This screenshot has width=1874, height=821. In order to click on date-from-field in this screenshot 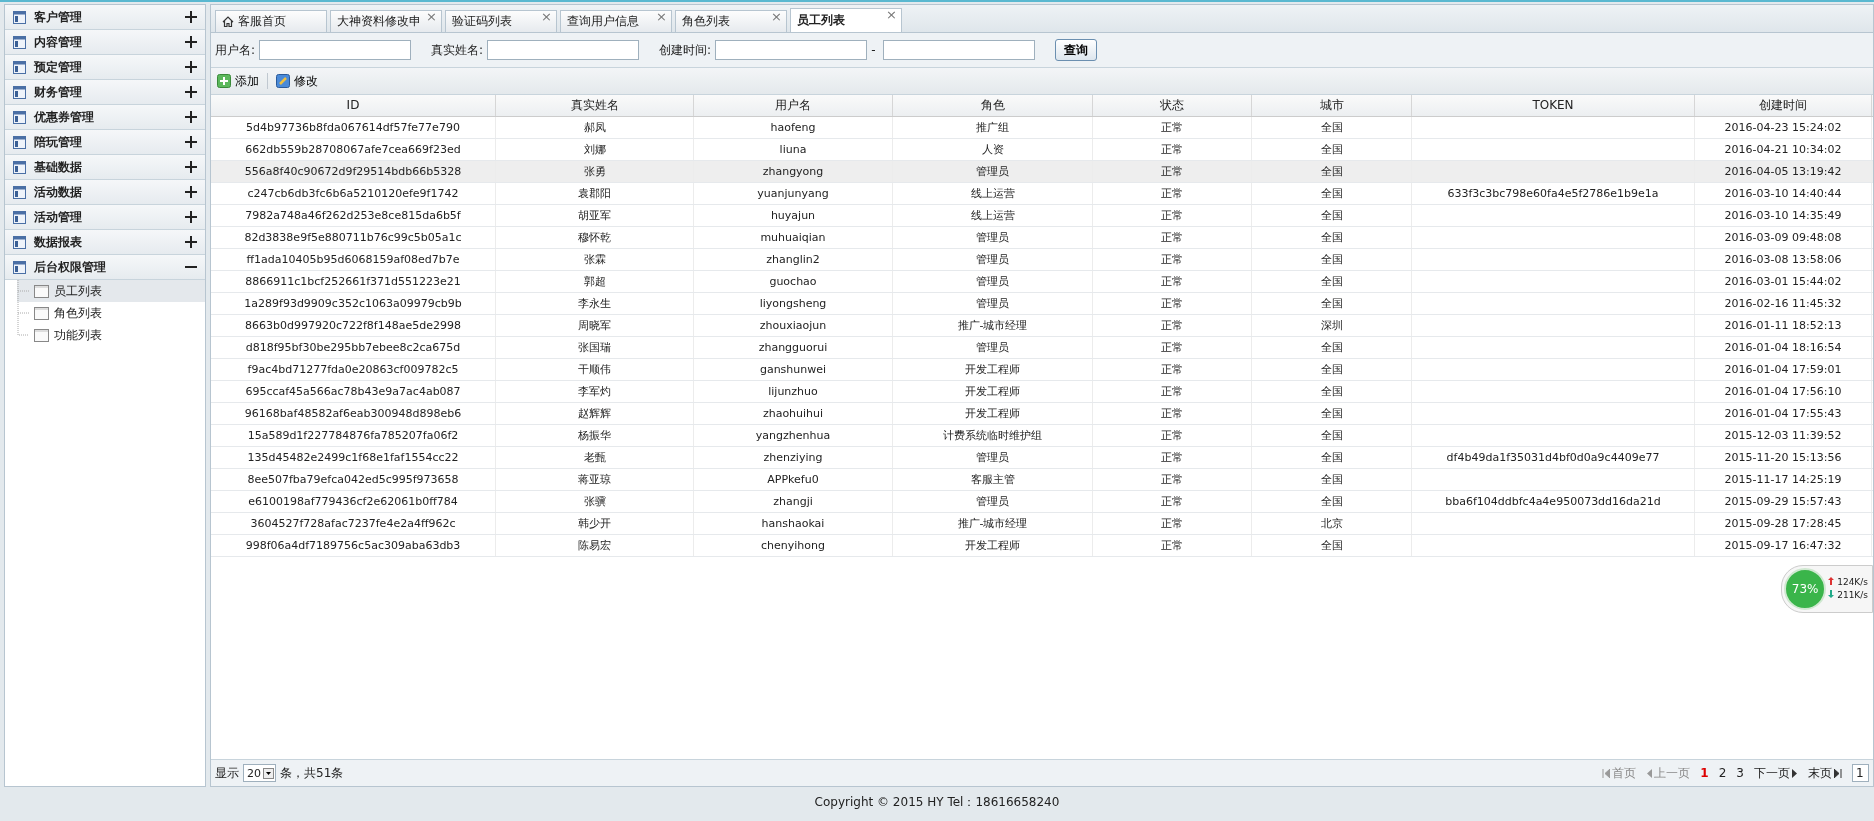, I will do `click(791, 50)`.